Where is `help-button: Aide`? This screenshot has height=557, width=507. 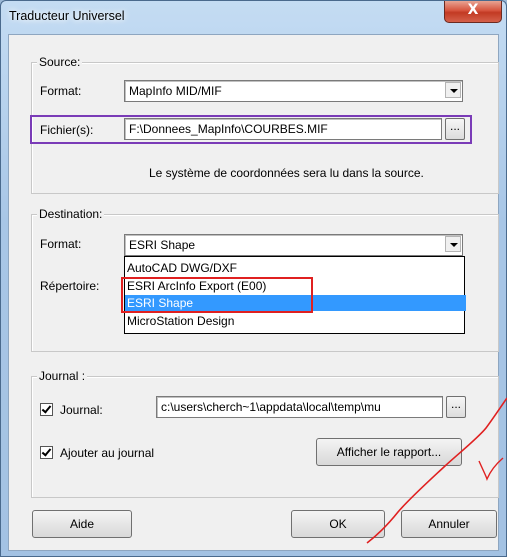
help-button: Aide is located at coordinates (82, 524).